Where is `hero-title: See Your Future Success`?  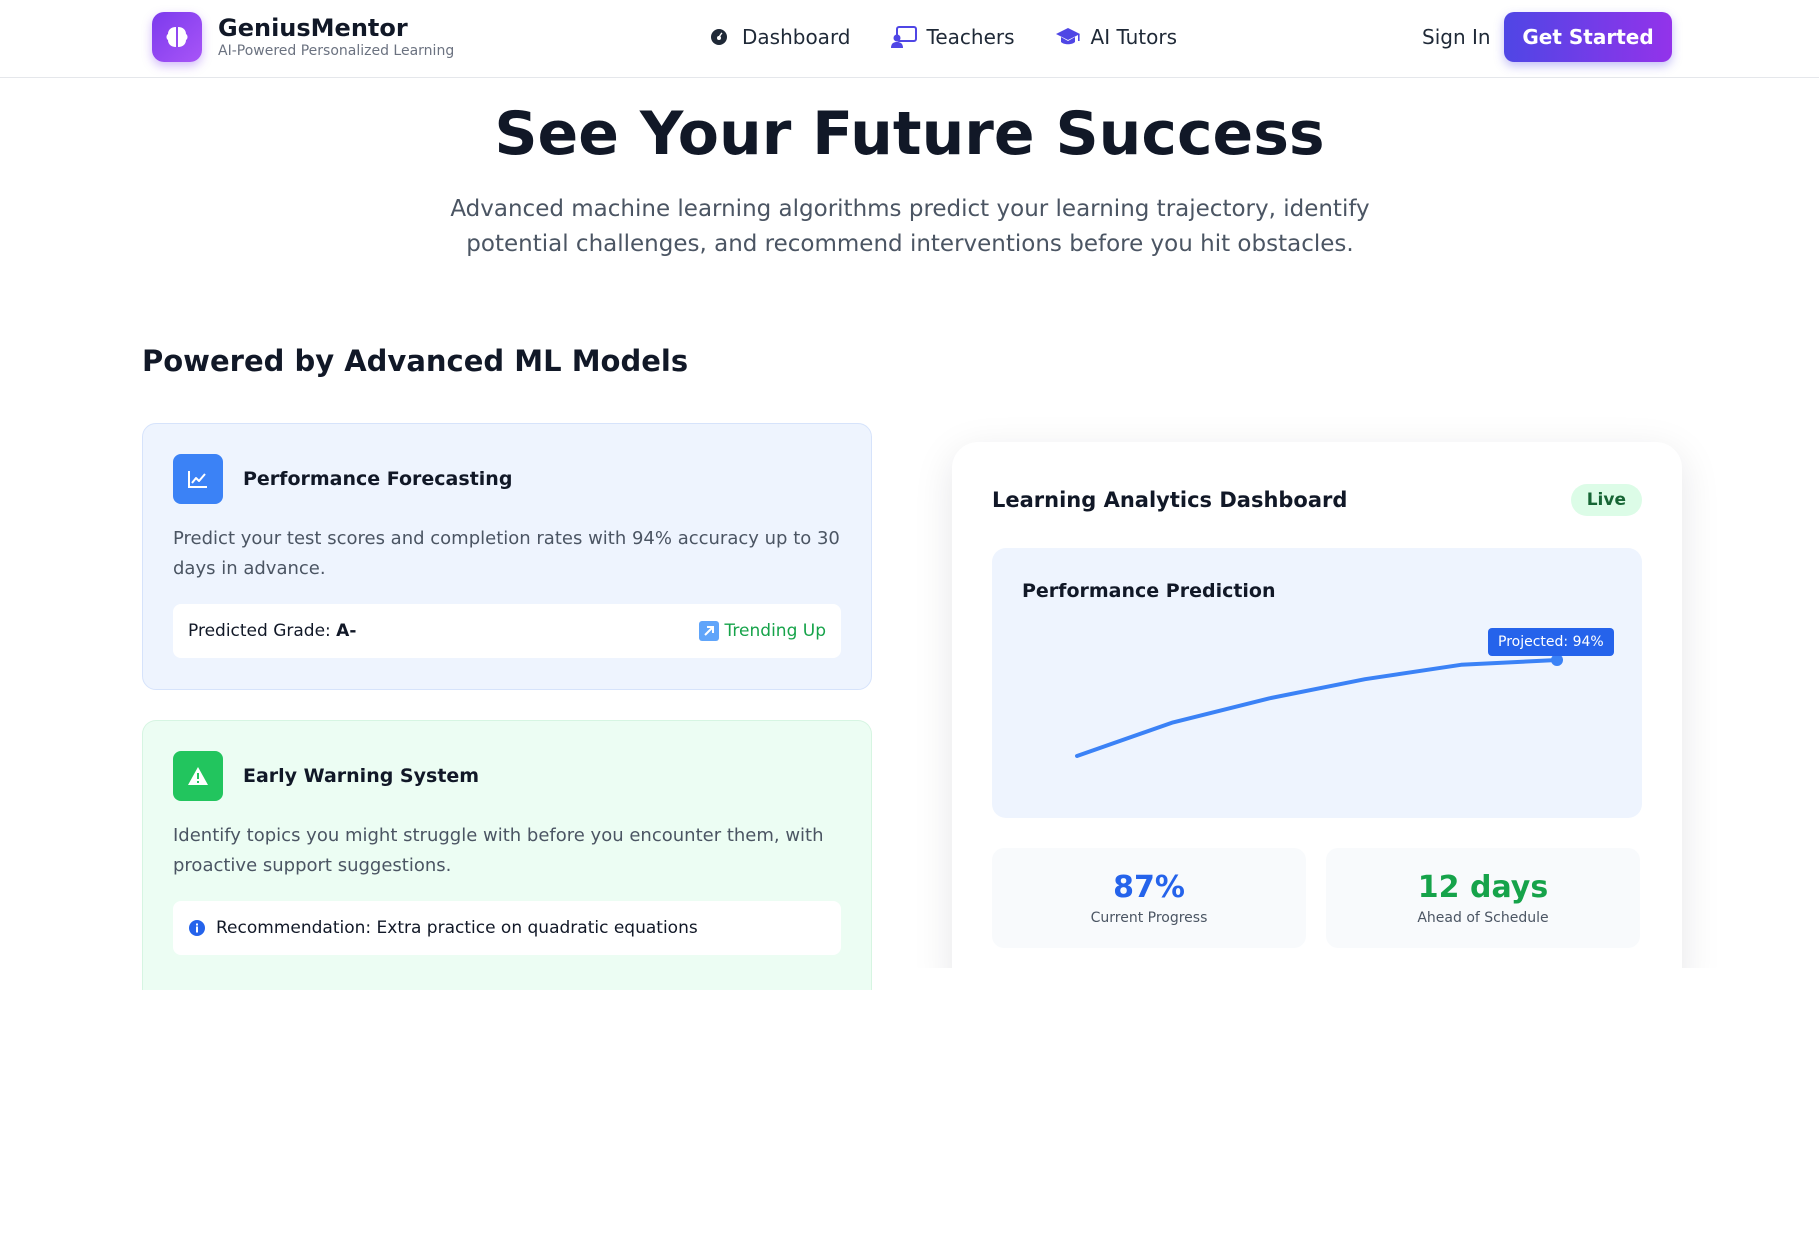 hero-title: See Your Future Success is located at coordinates (909, 134).